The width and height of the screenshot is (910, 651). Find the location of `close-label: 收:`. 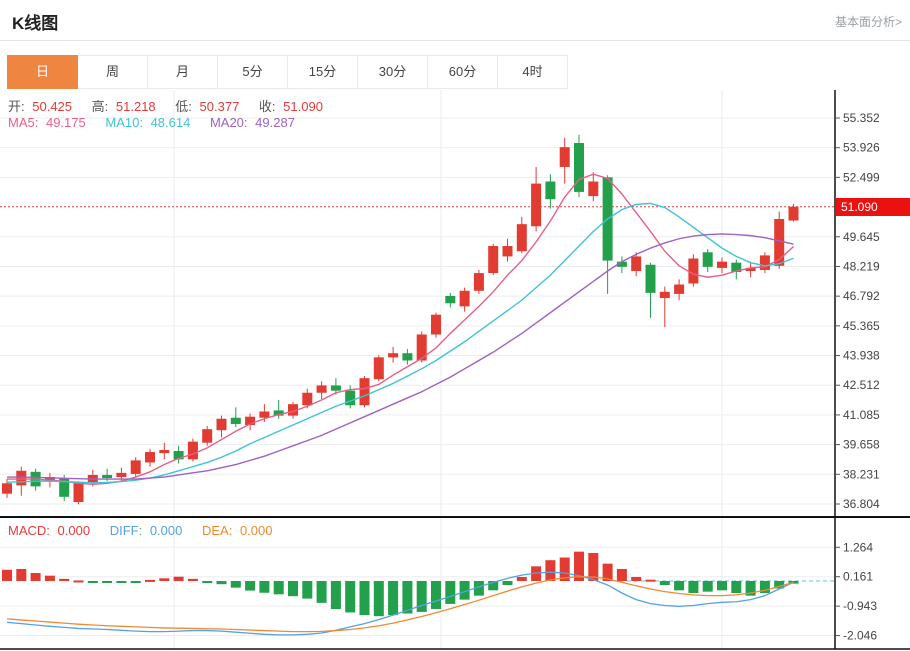

close-label: 收: is located at coordinates (267, 106).